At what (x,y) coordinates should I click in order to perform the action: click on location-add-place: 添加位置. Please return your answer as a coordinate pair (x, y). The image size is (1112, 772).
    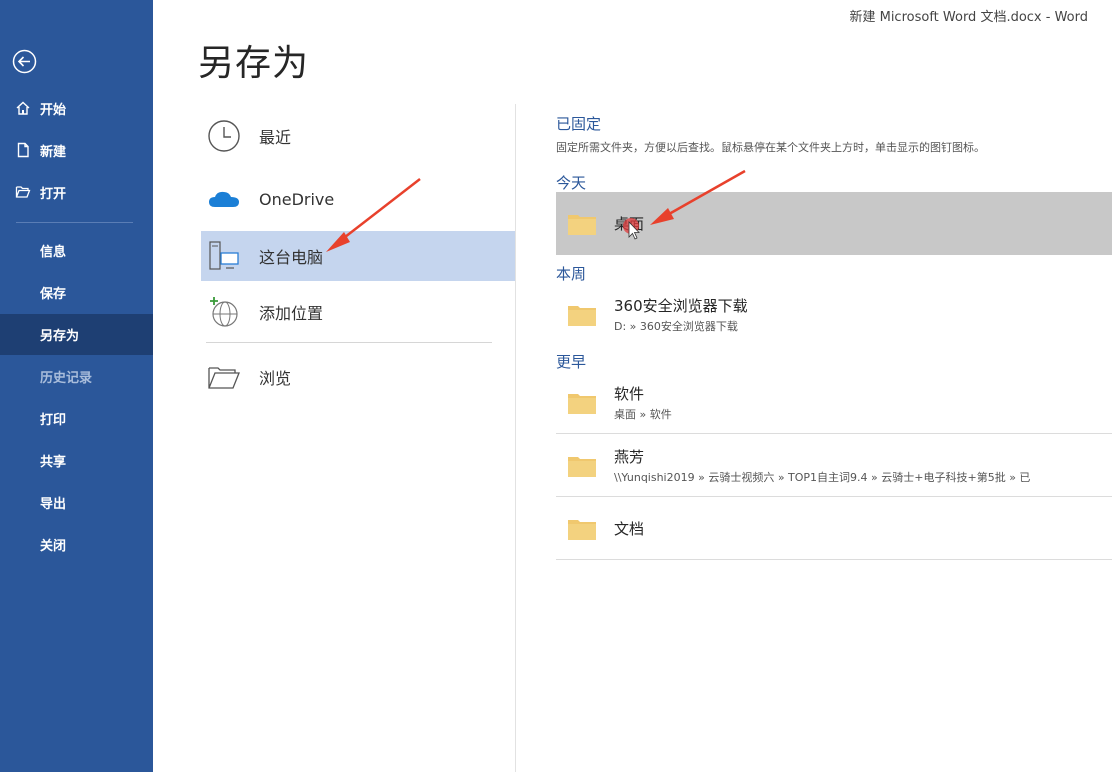
    Looking at the image, I should click on (358, 312).